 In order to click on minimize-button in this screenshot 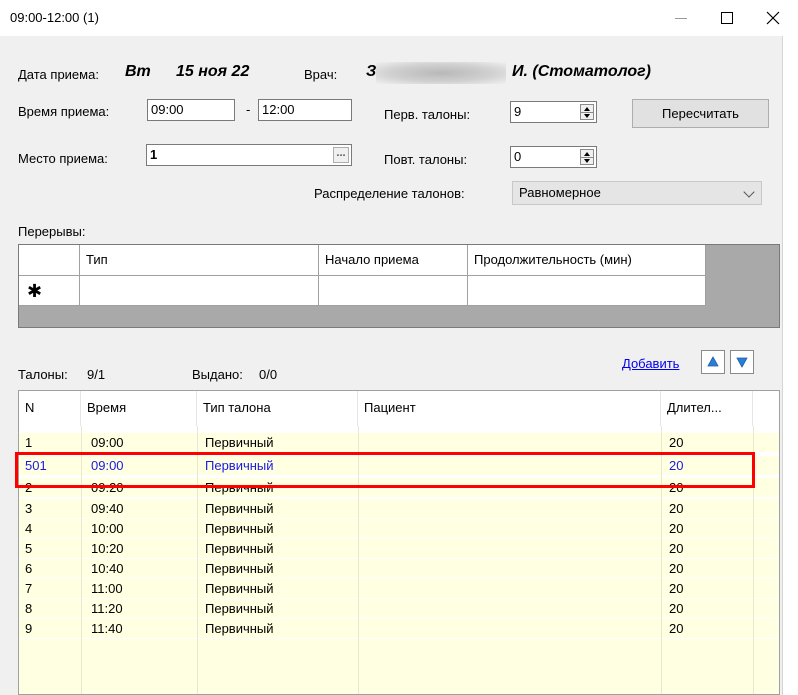, I will do `click(681, 18)`.